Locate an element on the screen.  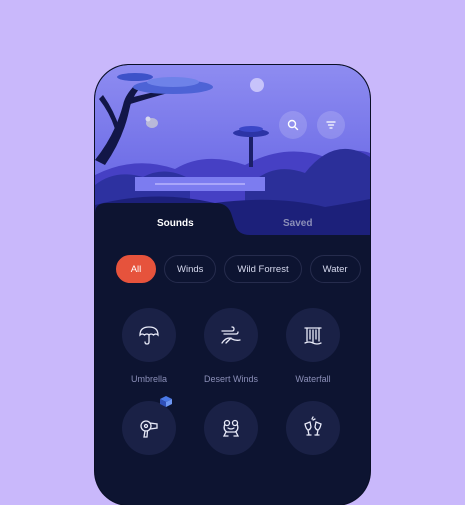
sound-label: Desert Winds is located at coordinates (230, 379).